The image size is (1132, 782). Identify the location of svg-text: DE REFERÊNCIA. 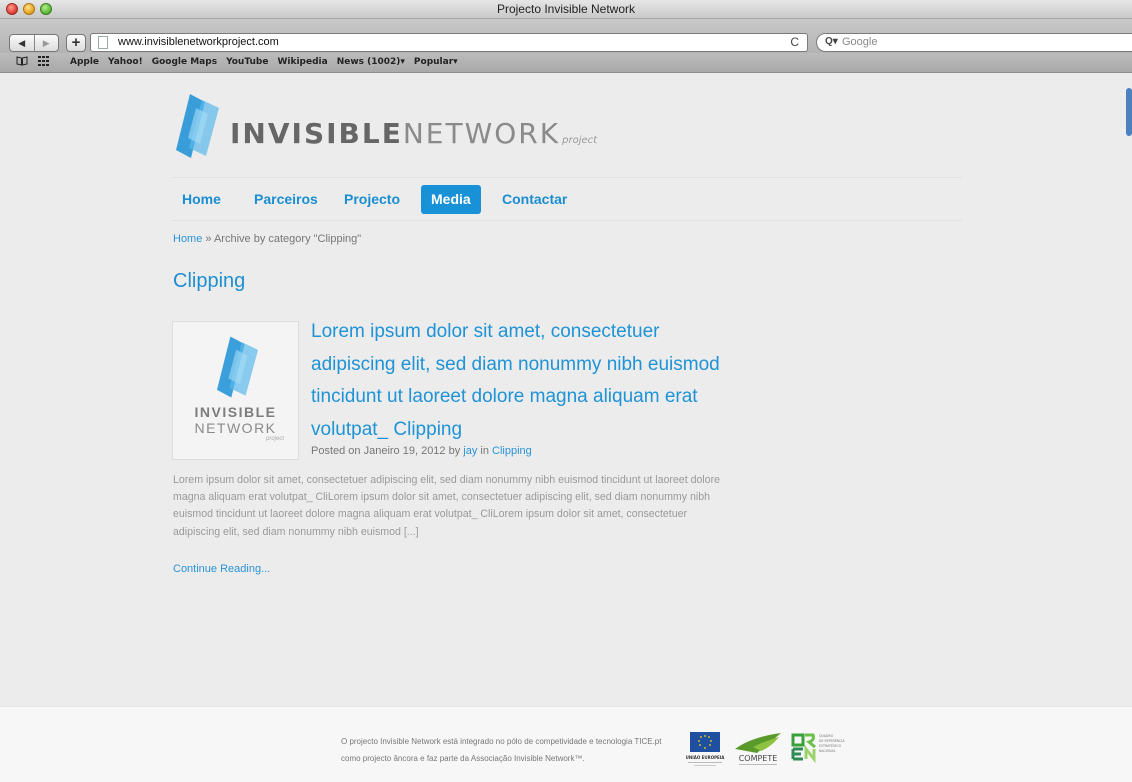
(832, 740).